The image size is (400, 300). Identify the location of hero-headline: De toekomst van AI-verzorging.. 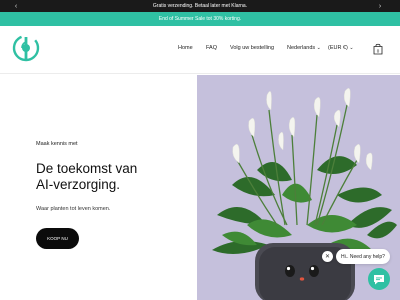
(111, 177).